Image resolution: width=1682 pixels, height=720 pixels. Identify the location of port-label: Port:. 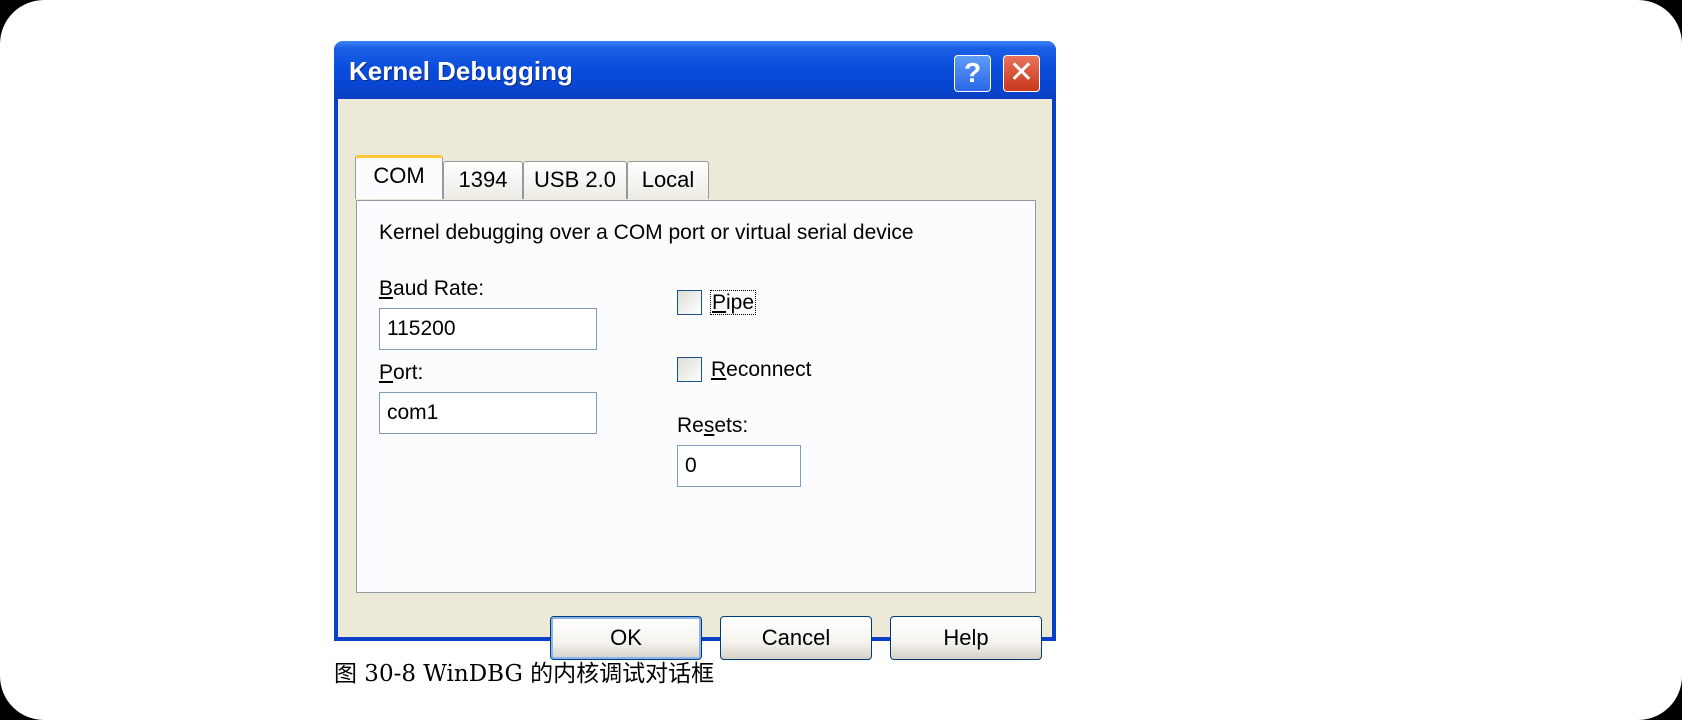
(401, 372).